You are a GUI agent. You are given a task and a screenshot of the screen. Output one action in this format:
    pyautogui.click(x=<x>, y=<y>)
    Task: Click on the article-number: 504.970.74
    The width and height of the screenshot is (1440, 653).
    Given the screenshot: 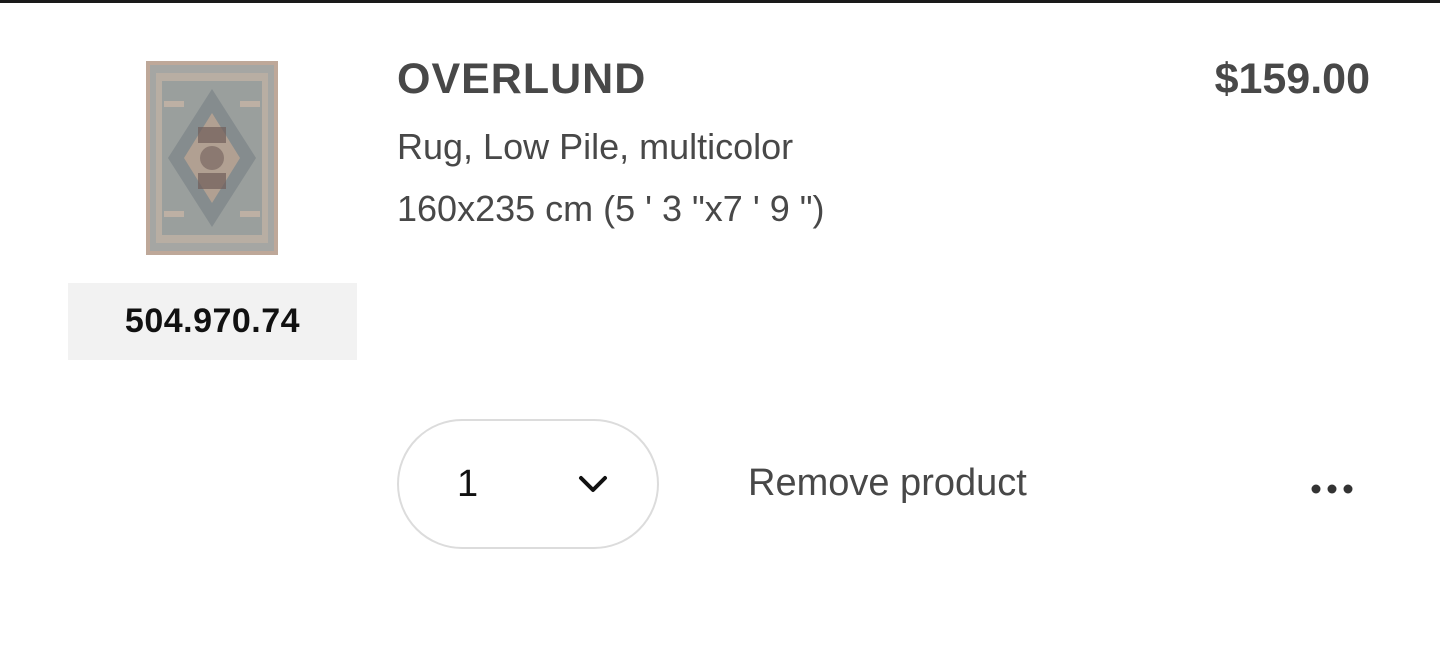 What is the action you would take?
    pyautogui.click(x=212, y=321)
    